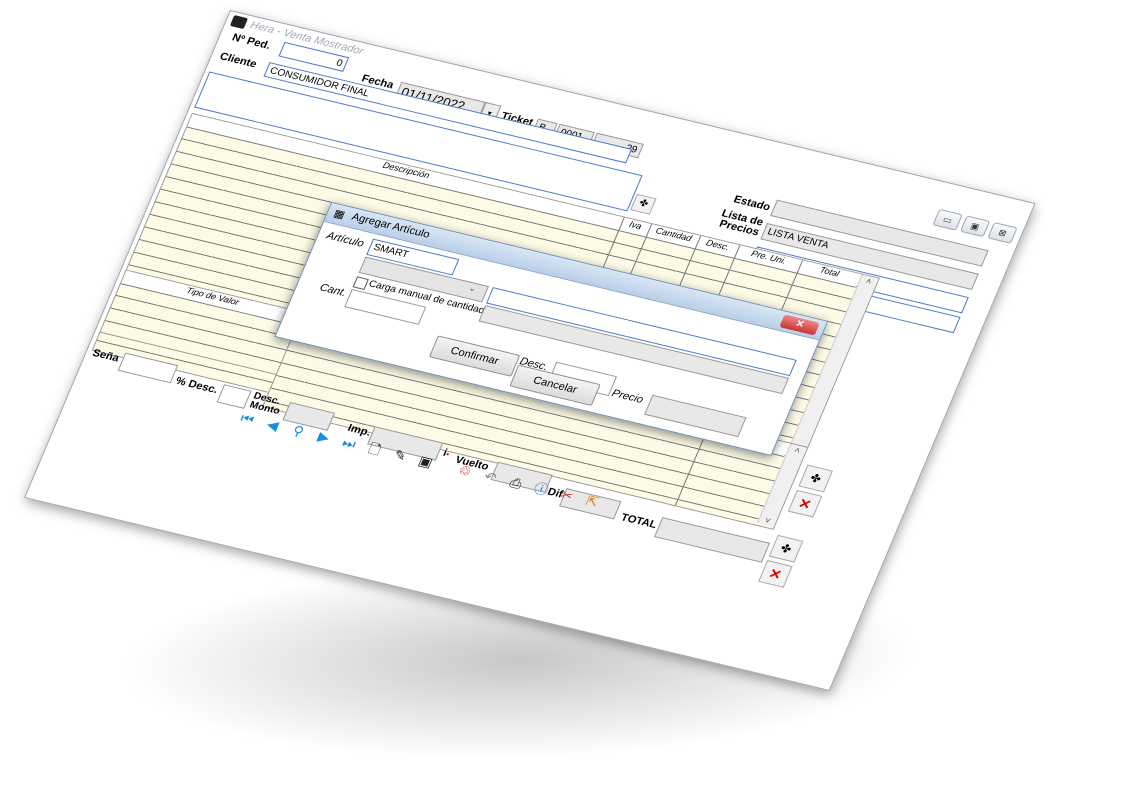  What do you see at coordinates (273, 424) in the screenshot?
I see `prev-icon: ◀` at bounding box center [273, 424].